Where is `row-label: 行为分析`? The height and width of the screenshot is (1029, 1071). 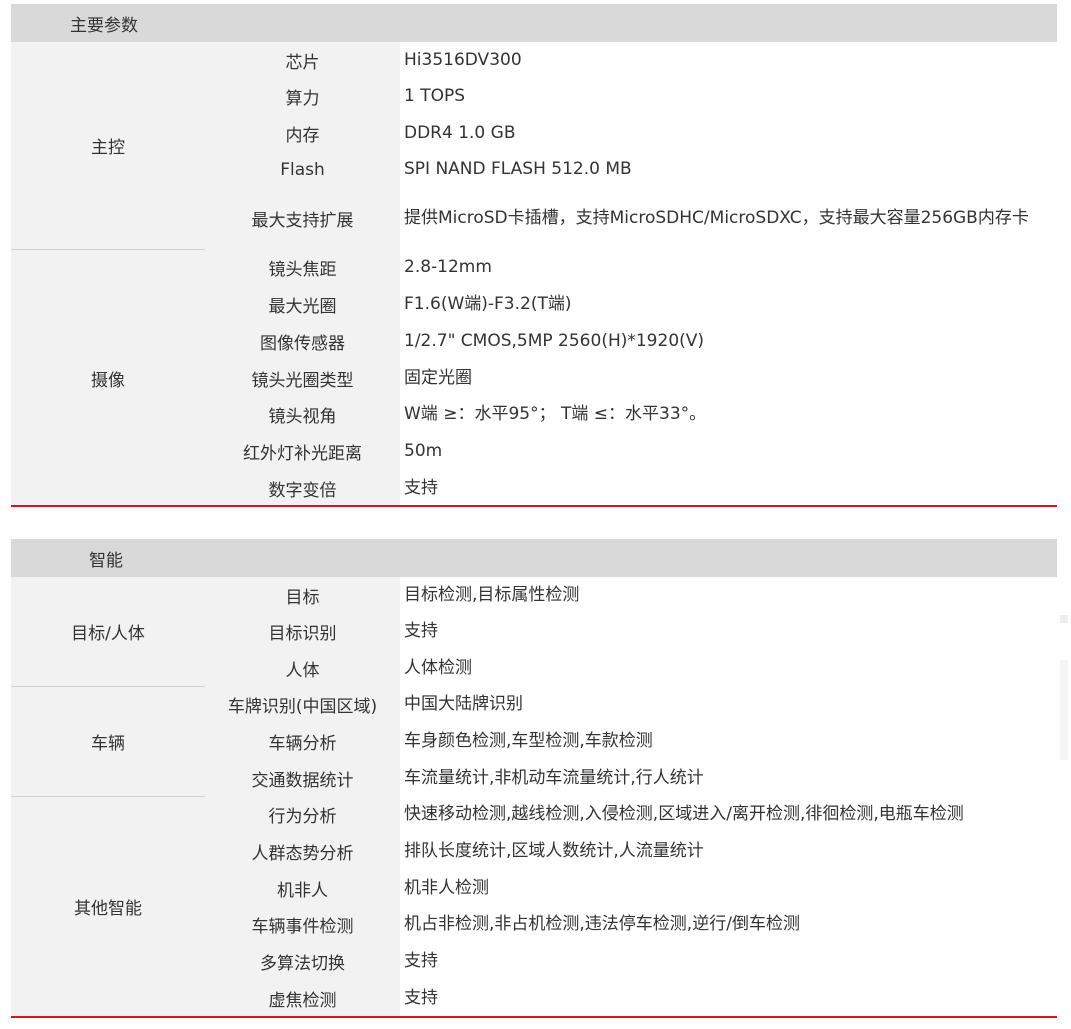
row-label: 行为分析 is located at coordinates (302, 814).